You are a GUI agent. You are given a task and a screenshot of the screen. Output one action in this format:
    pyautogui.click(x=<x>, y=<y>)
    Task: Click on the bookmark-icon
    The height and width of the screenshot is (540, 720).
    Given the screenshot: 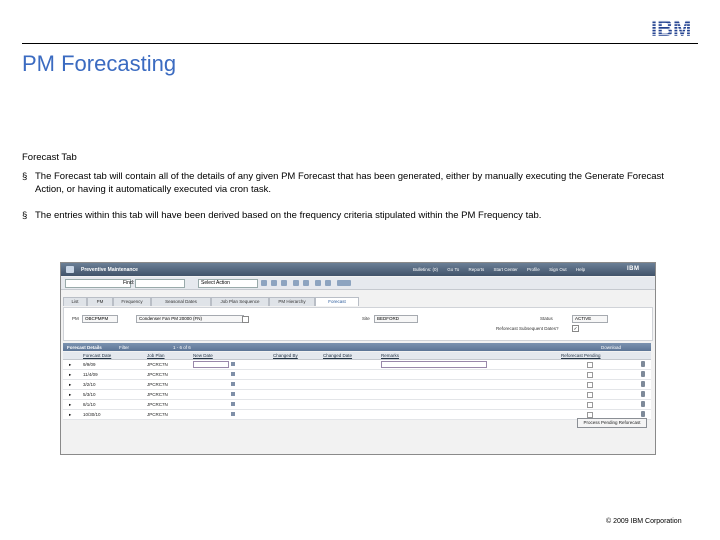 What is the action you would take?
    pyautogui.click(x=344, y=283)
    